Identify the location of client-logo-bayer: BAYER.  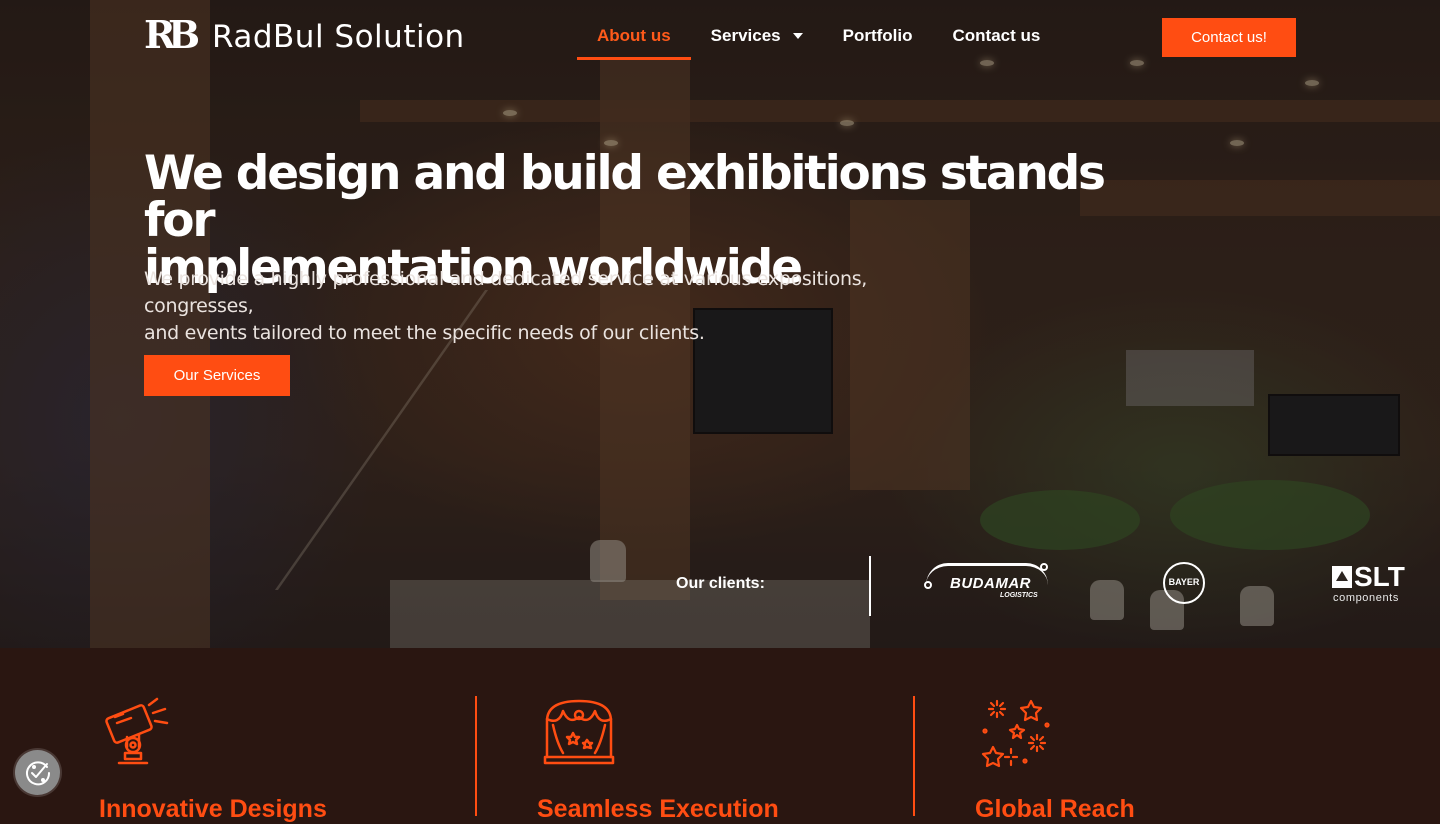
(1184, 583).